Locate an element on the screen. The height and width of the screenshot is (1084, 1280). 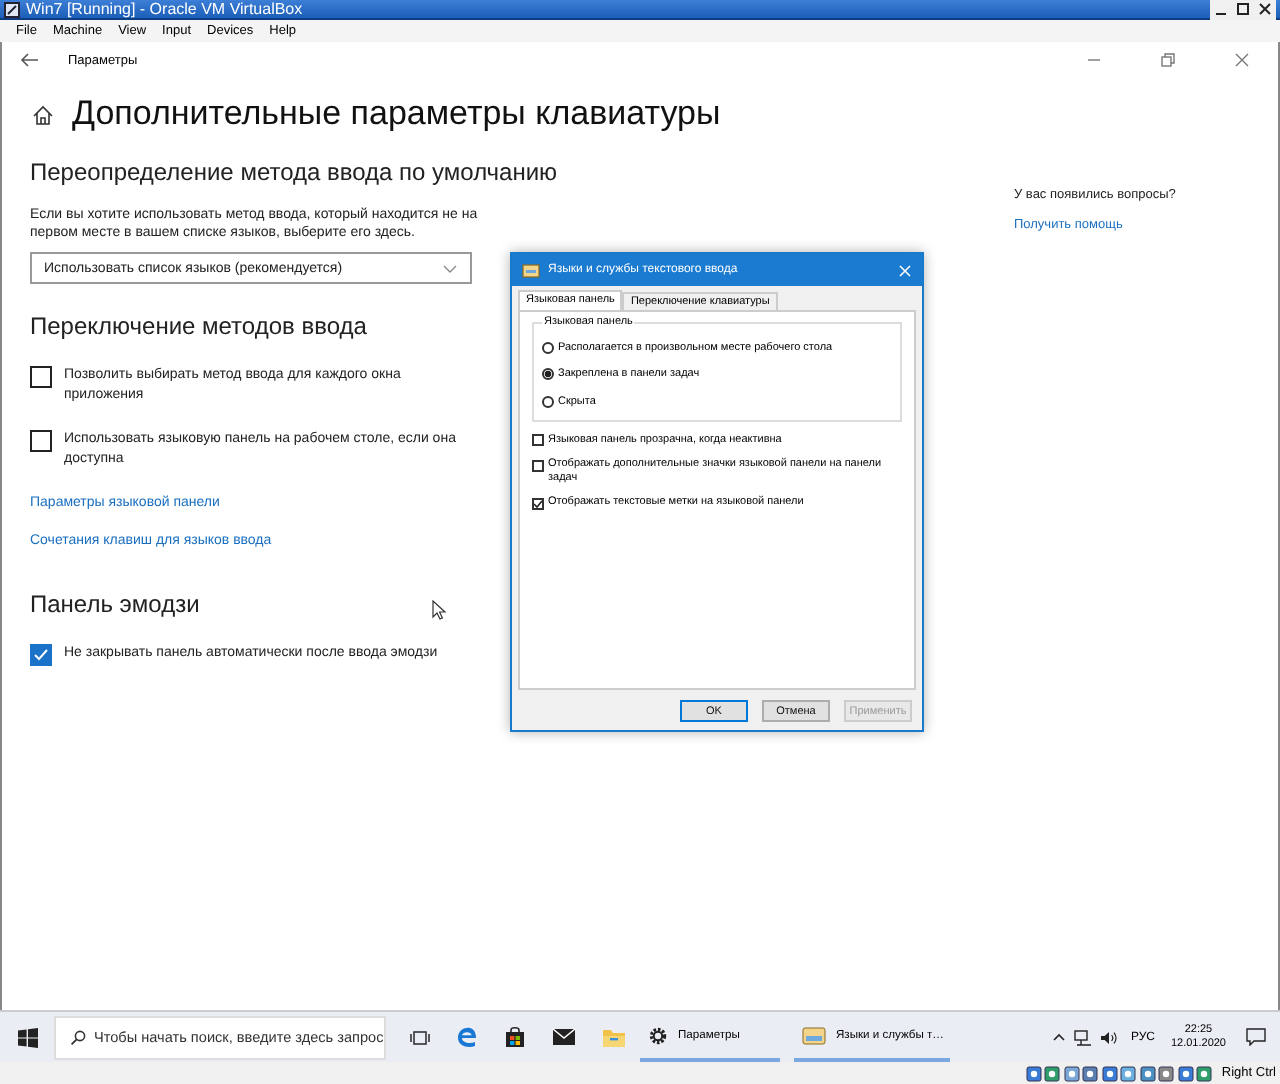
section-heading: Переключение методов ввода is located at coordinates (198, 326).